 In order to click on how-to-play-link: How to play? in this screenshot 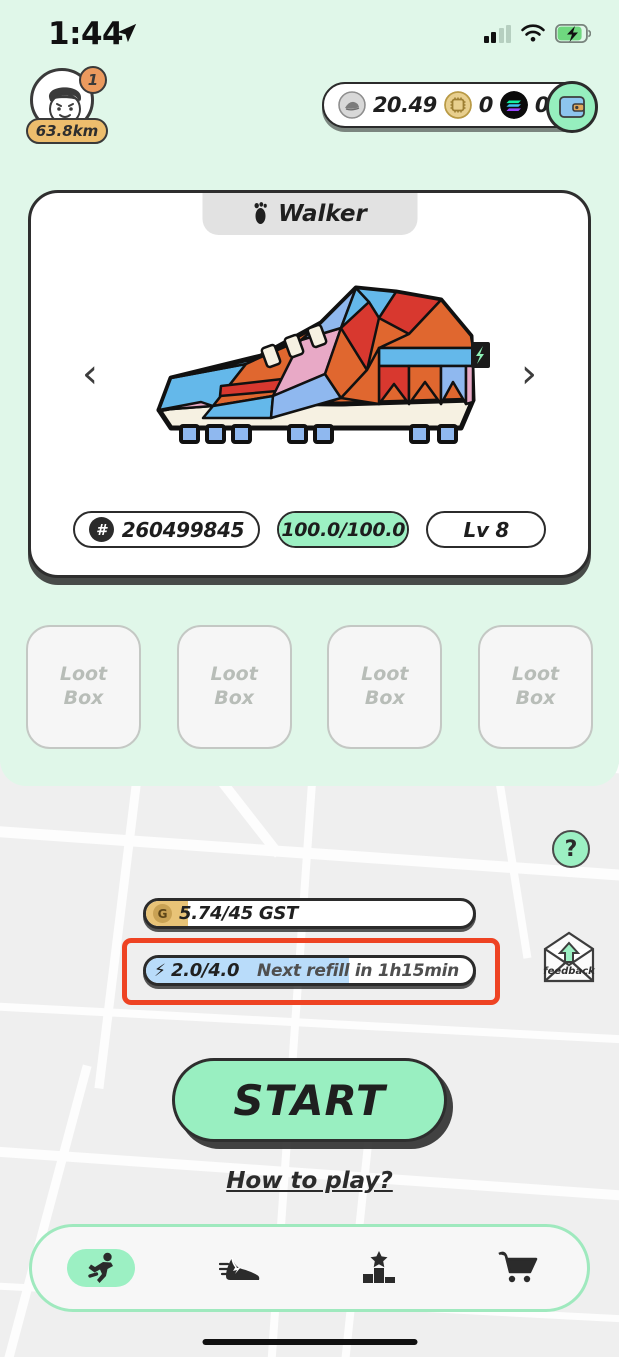, I will do `click(309, 1181)`.